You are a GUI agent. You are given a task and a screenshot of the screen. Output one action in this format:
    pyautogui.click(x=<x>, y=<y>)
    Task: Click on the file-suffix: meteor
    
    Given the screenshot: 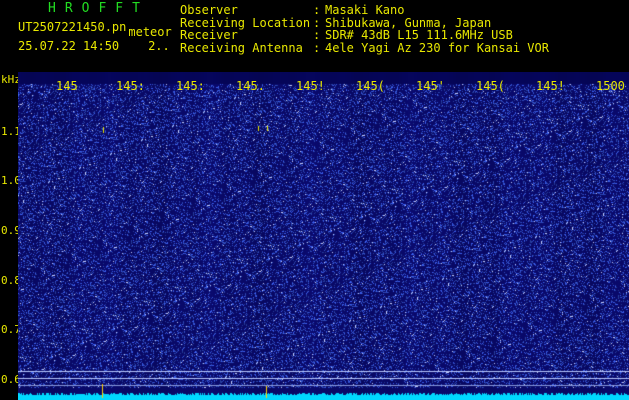 What is the action you would take?
    pyautogui.click(x=150, y=32)
    